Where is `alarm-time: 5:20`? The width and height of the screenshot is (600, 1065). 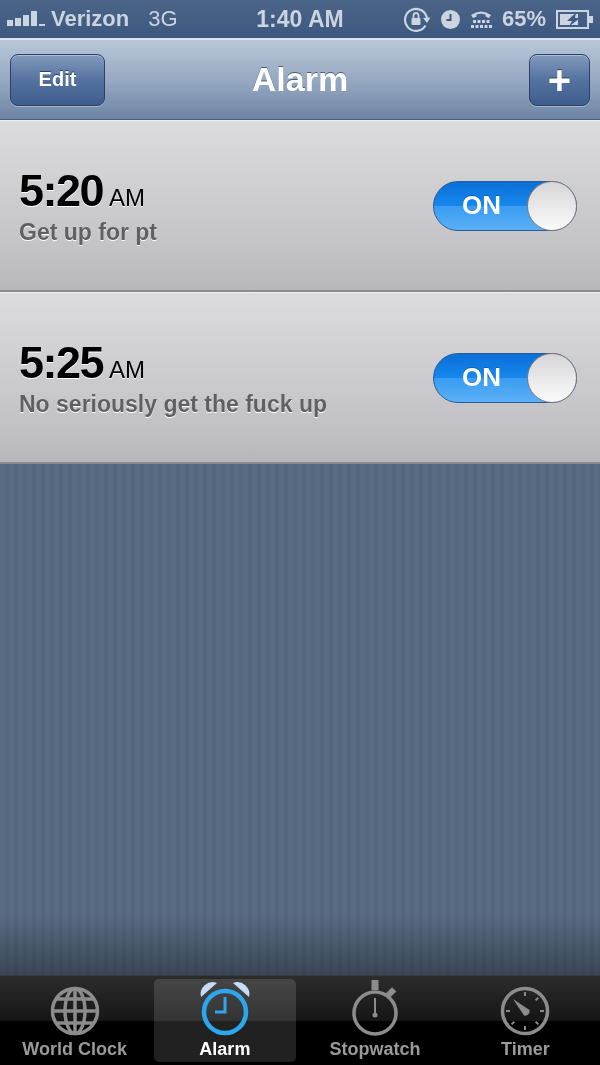
alarm-time: 5:20 is located at coordinates (61, 190).